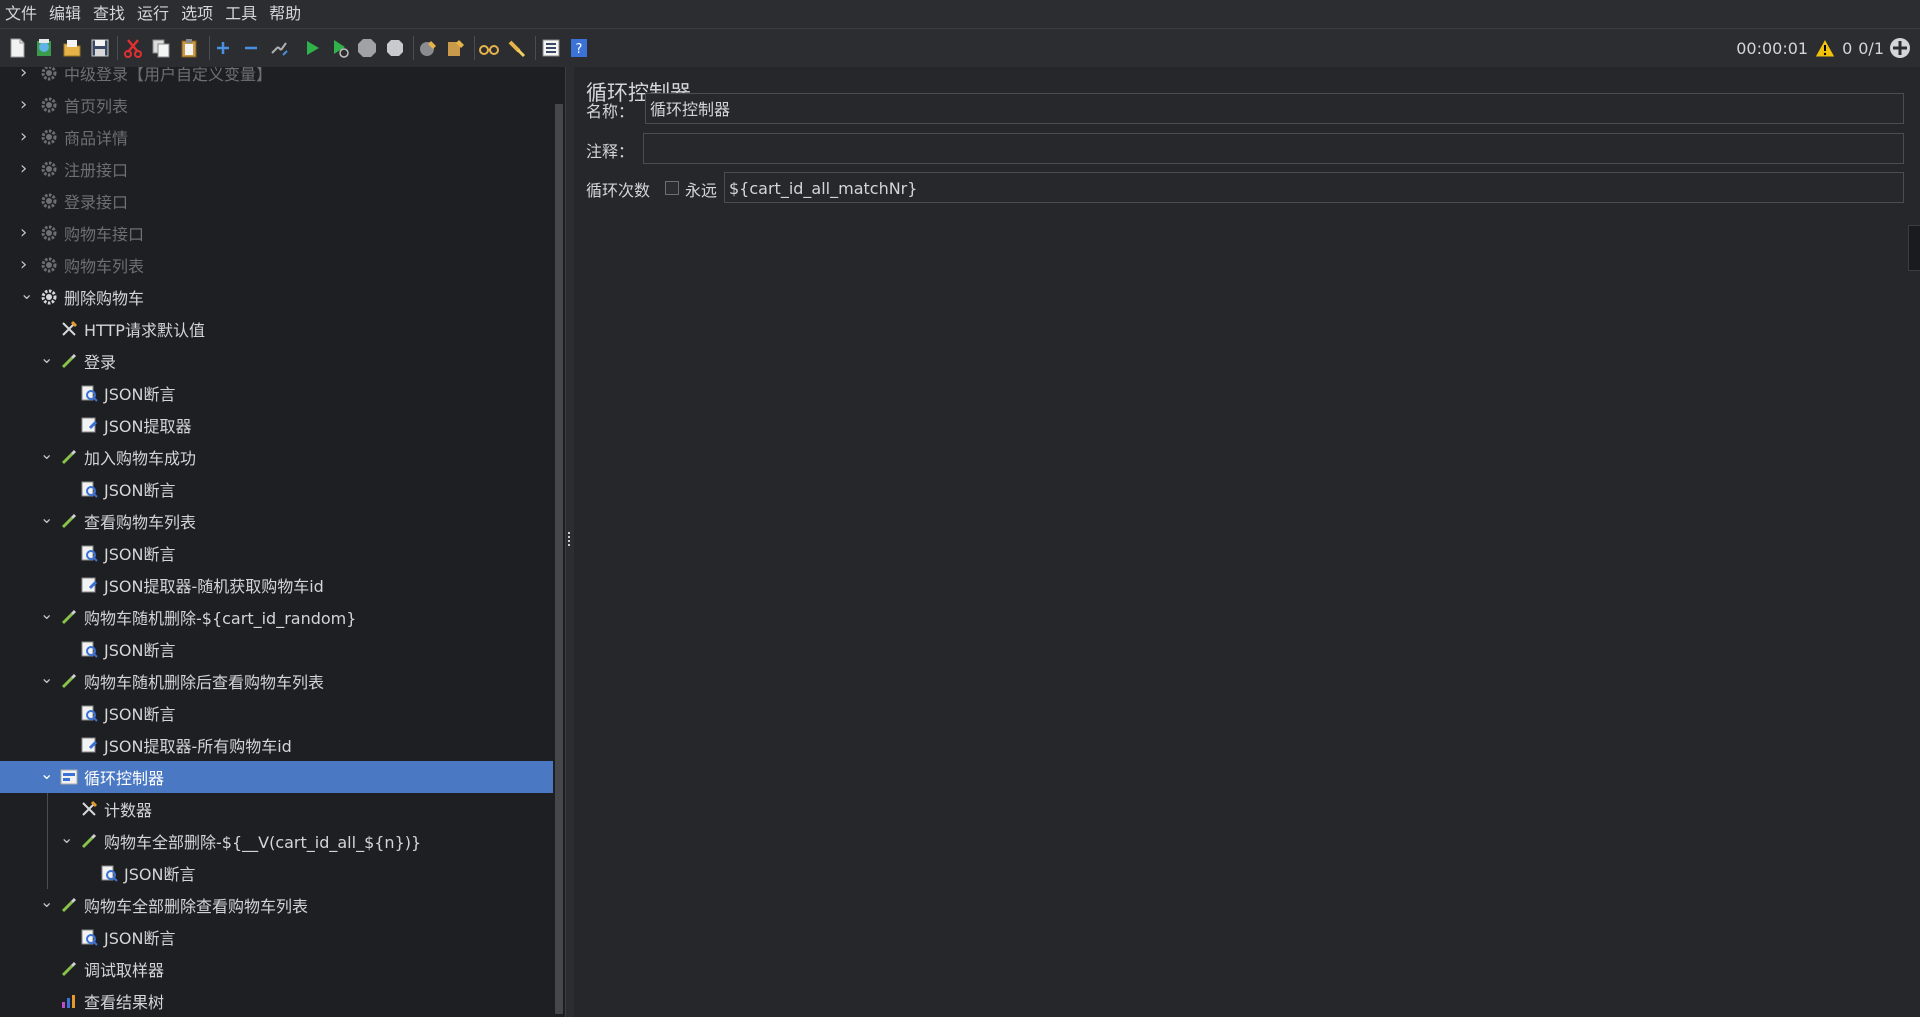  What do you see at coordinates (340, 48) in the screenshot?
I see `start-no-pauses-icon` at bounding box center [340, 48].